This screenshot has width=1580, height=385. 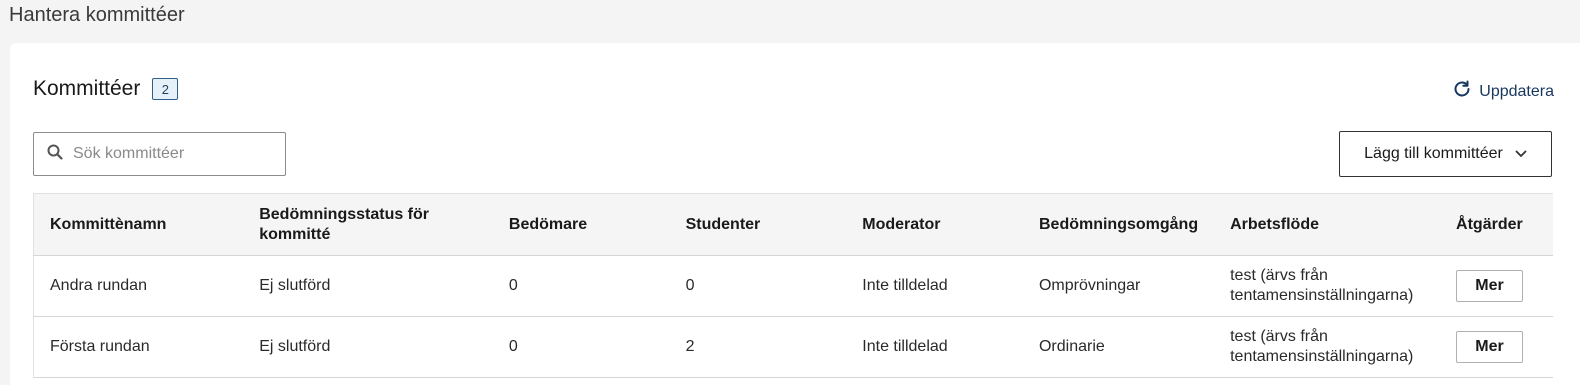 I want to click on column-header-graders: Bedömare, so click(x=581, y=224).